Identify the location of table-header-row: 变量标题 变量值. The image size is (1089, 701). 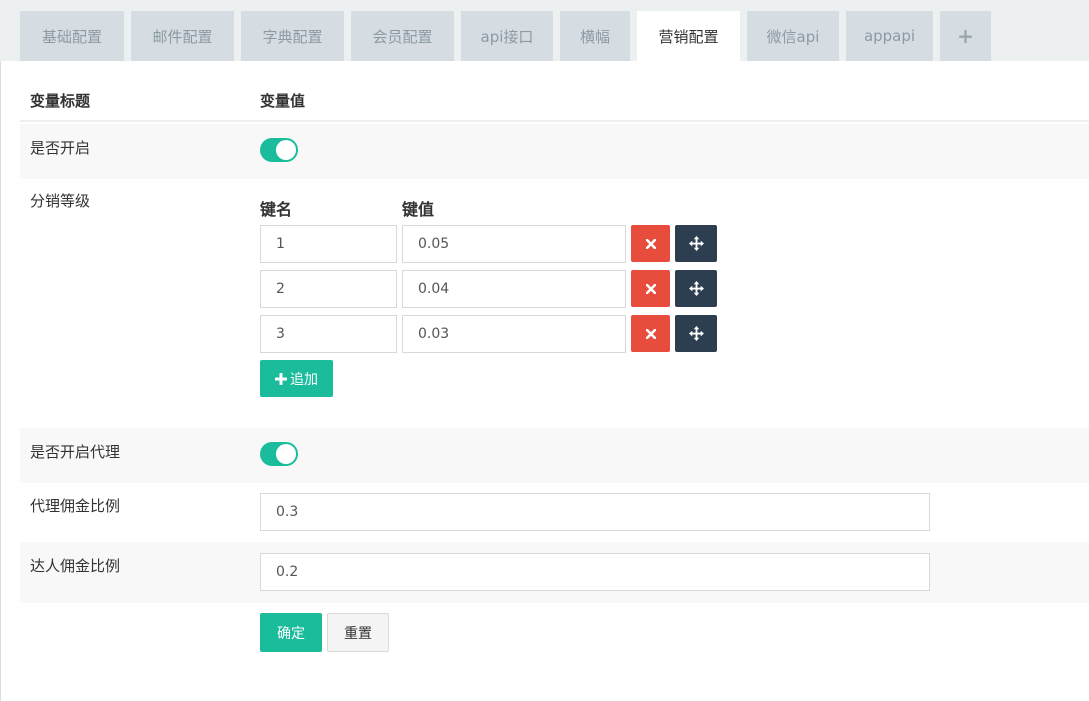
(554, 100).